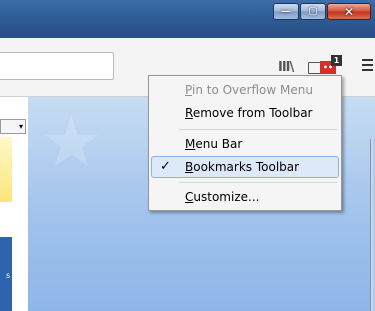  I want to click on menu-item-accesskey: B, so click(189, 167).